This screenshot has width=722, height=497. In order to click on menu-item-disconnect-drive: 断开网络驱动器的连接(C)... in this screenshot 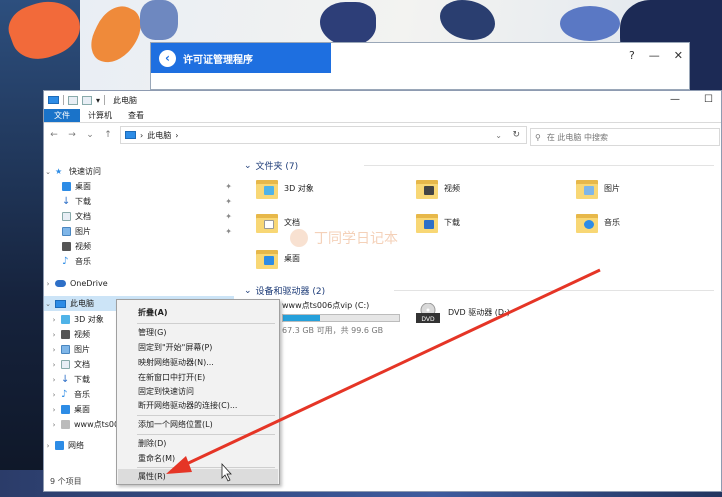, I will do `click(198, 405)`.